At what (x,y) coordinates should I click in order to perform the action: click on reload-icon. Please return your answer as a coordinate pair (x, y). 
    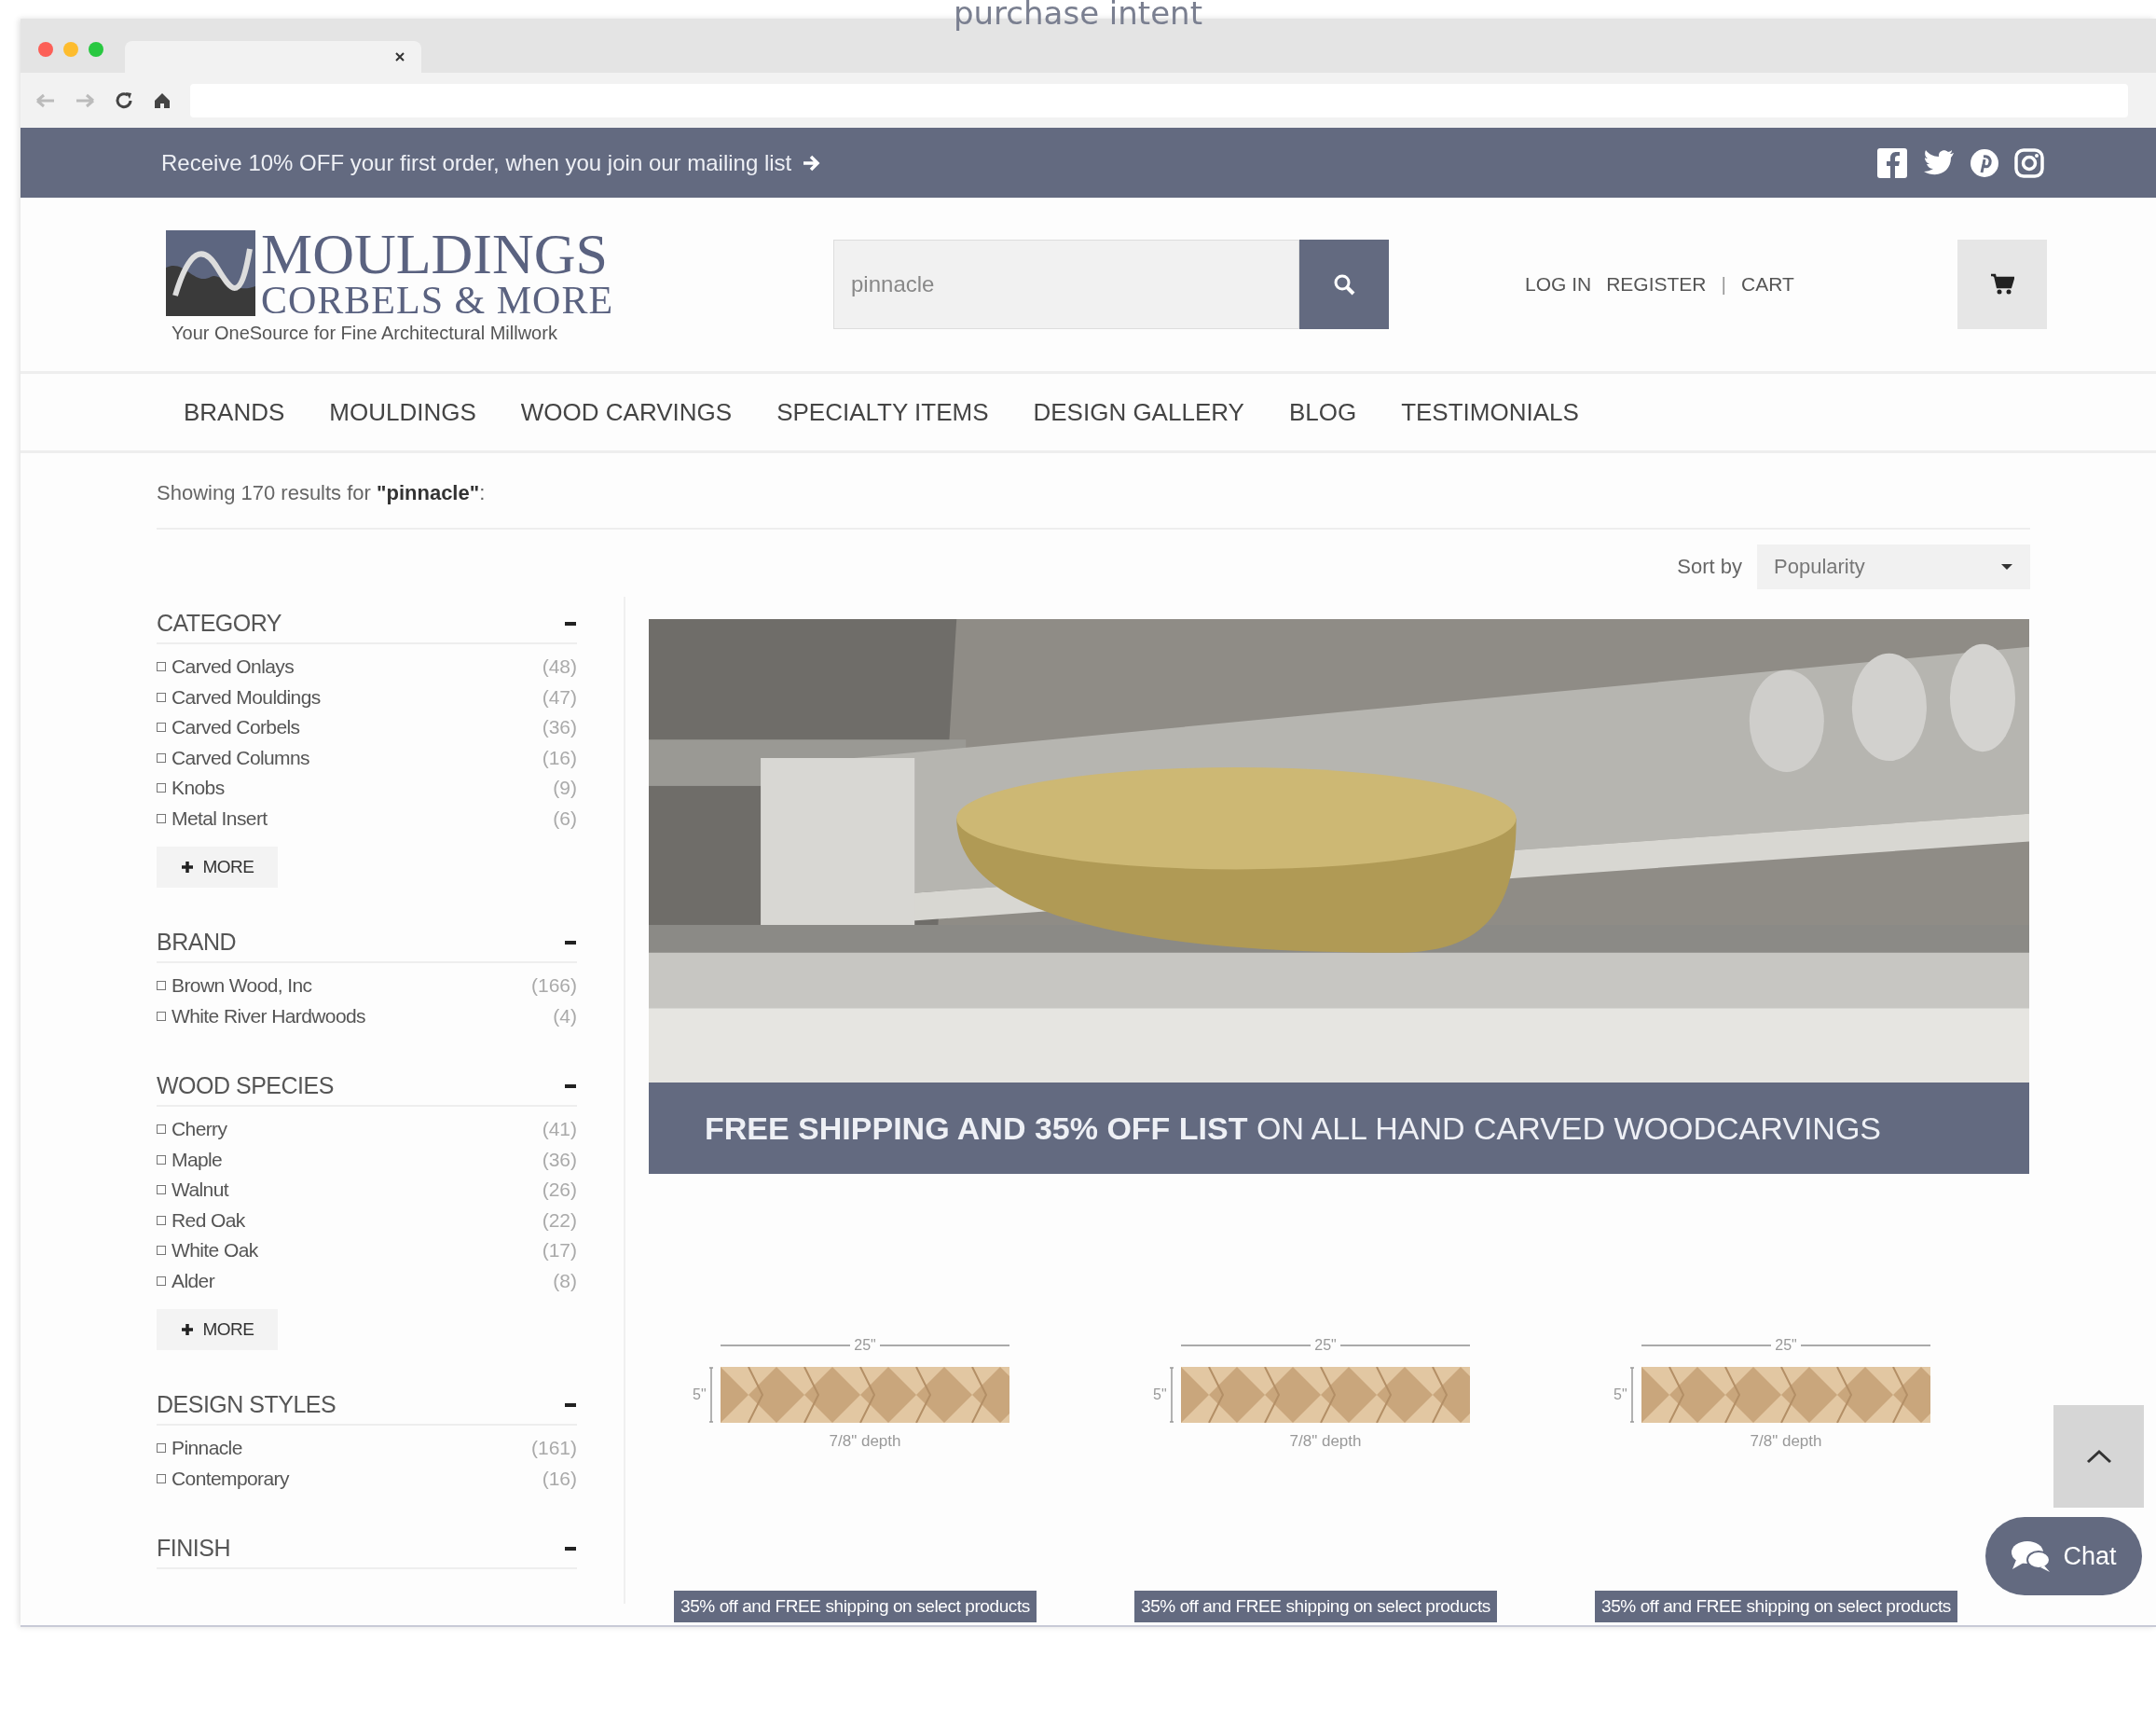
    Looking at the image, I should click on (124, 100).